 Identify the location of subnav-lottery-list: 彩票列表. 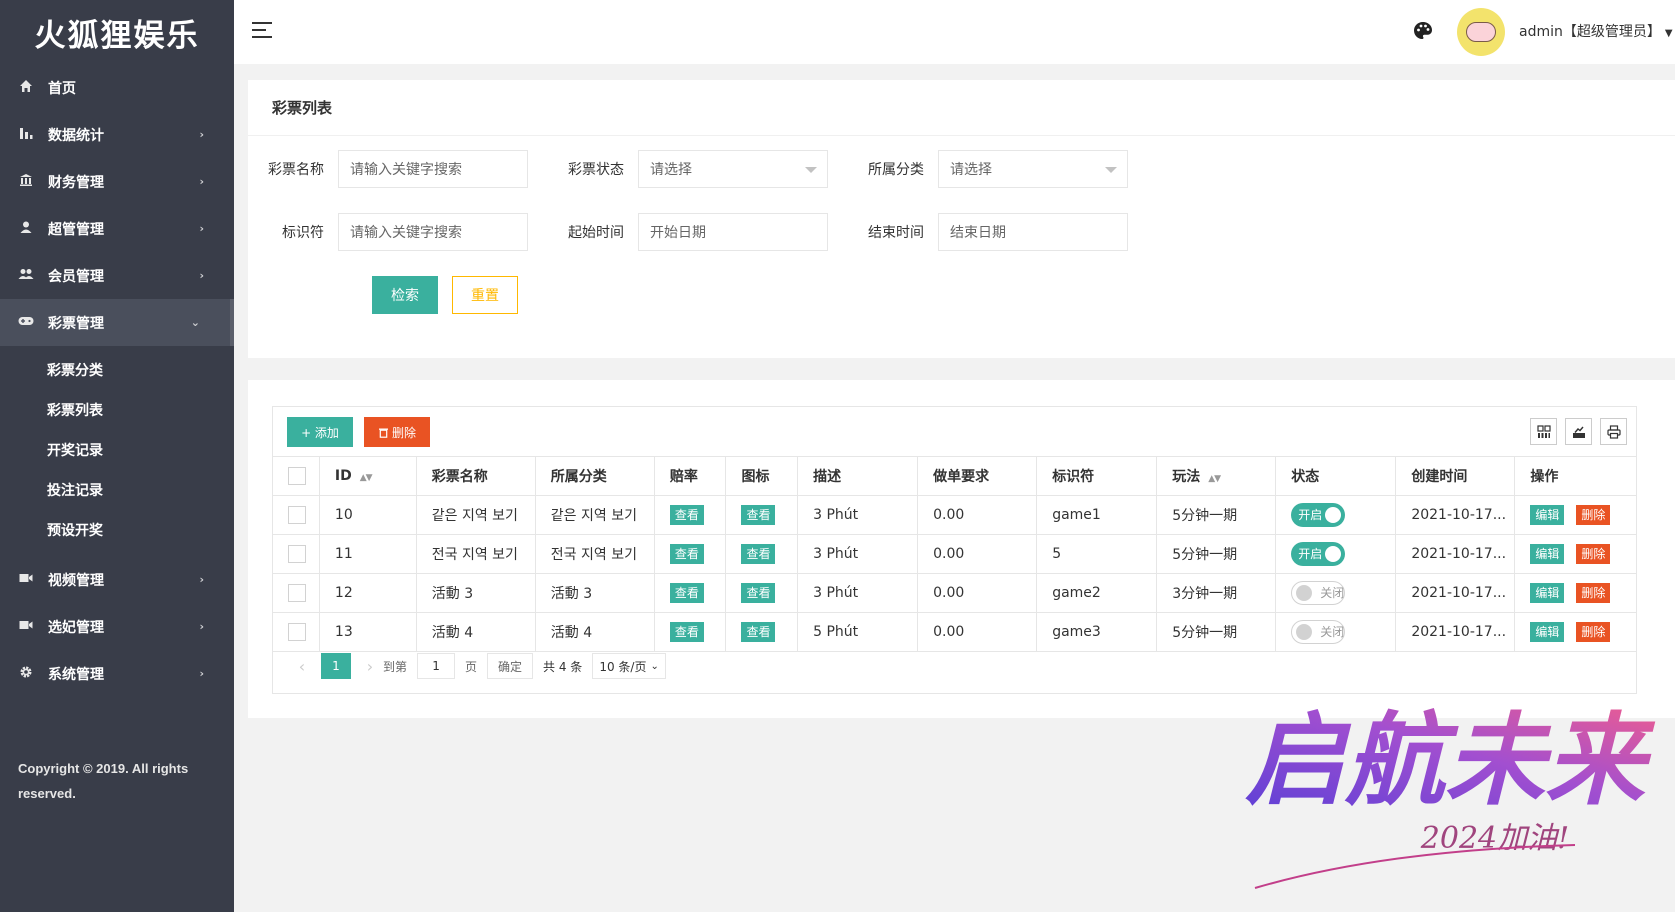
(117, 410).